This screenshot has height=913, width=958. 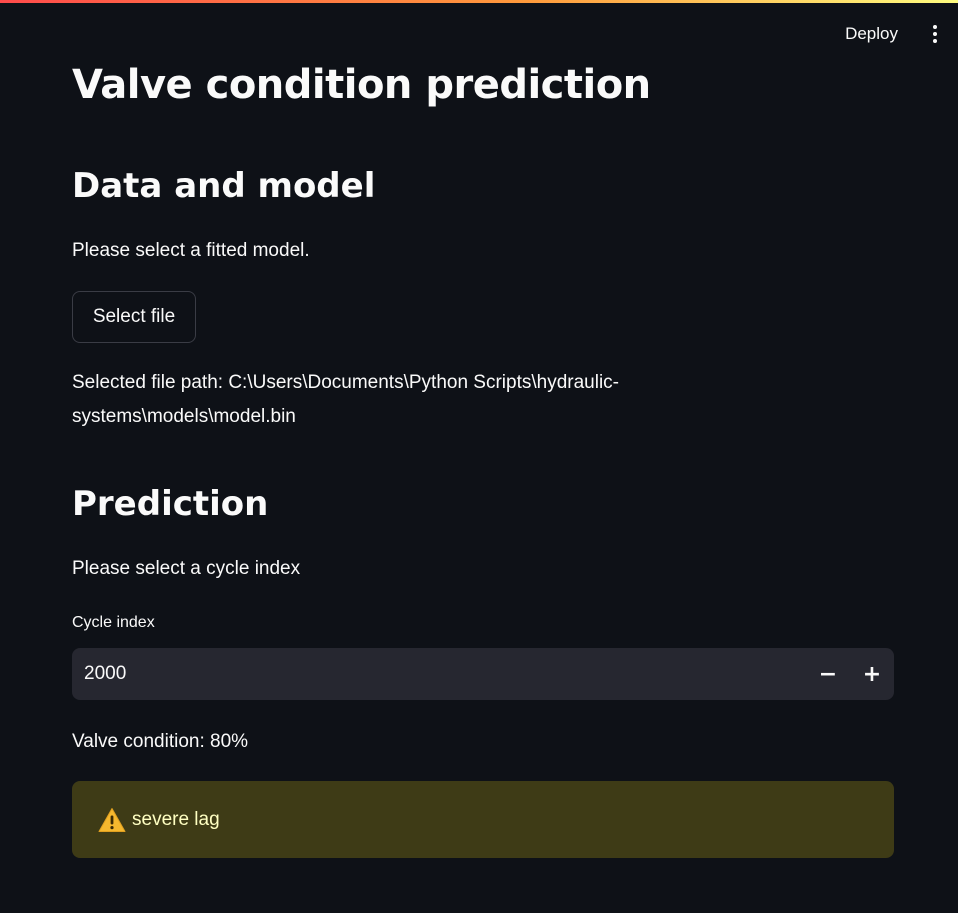 I want to click on selected-file-path-line2: systems\models\model.bin, so click(x=184, y=416).